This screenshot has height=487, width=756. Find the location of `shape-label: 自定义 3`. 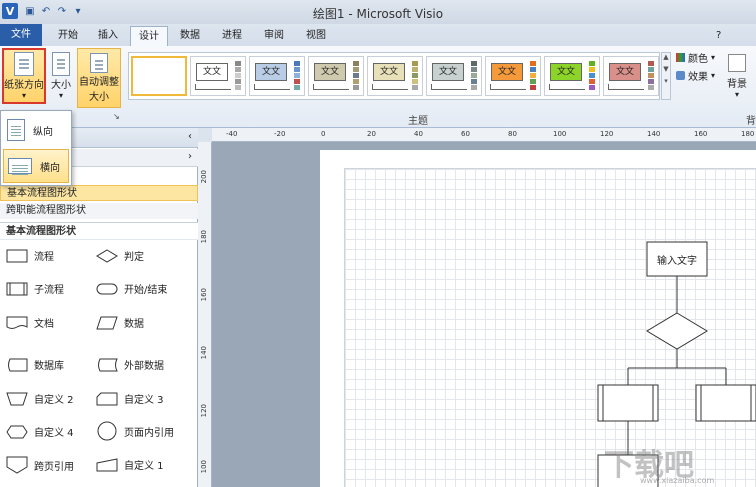

shape-label: 自定义 3 is located at coordinates (144, 400).